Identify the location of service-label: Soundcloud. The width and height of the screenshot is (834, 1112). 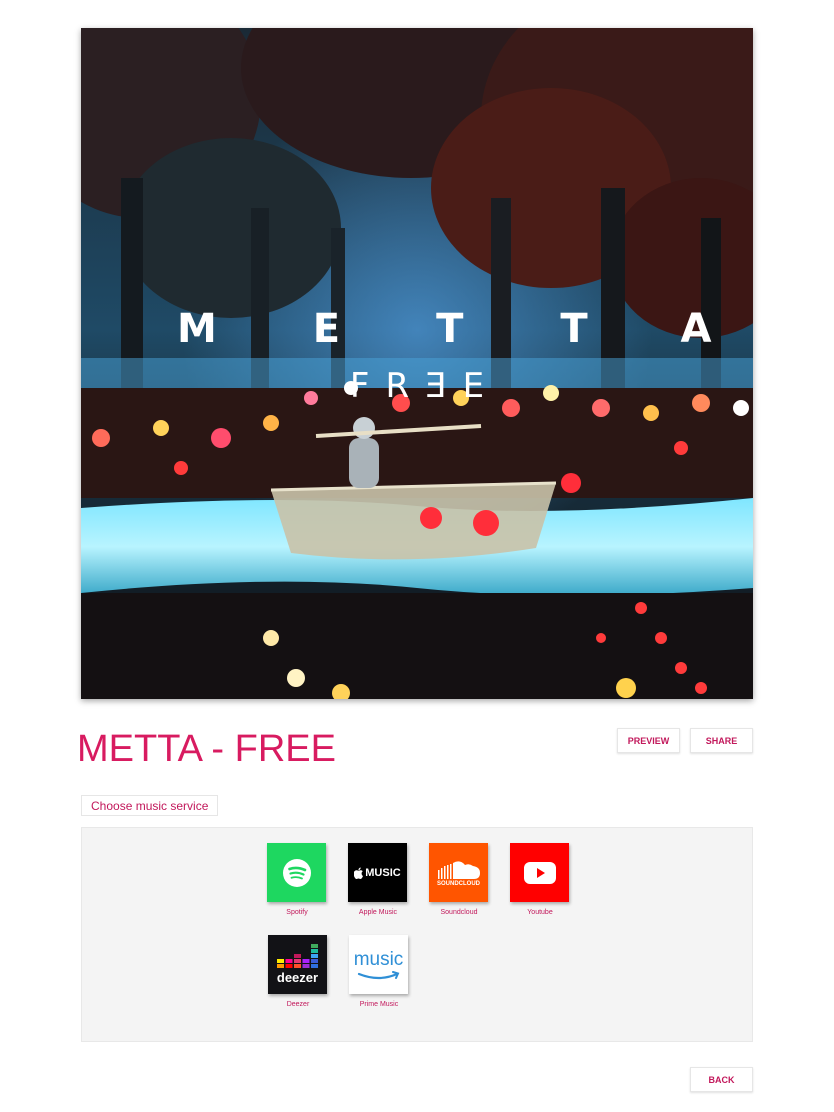
(459, 912).